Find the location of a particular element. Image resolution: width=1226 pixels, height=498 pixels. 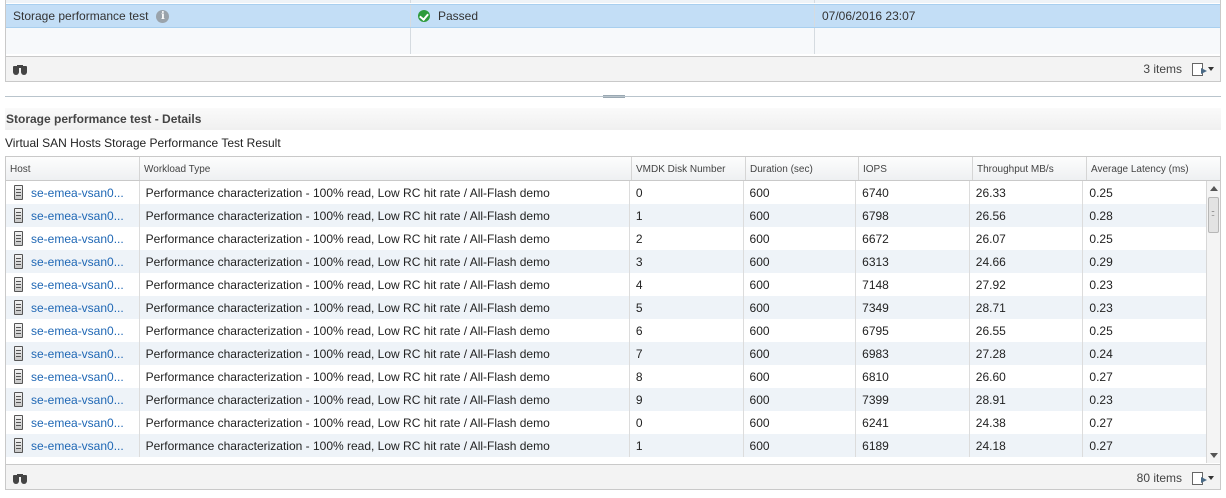

pane-splitter is located at coordinates (613, 97).